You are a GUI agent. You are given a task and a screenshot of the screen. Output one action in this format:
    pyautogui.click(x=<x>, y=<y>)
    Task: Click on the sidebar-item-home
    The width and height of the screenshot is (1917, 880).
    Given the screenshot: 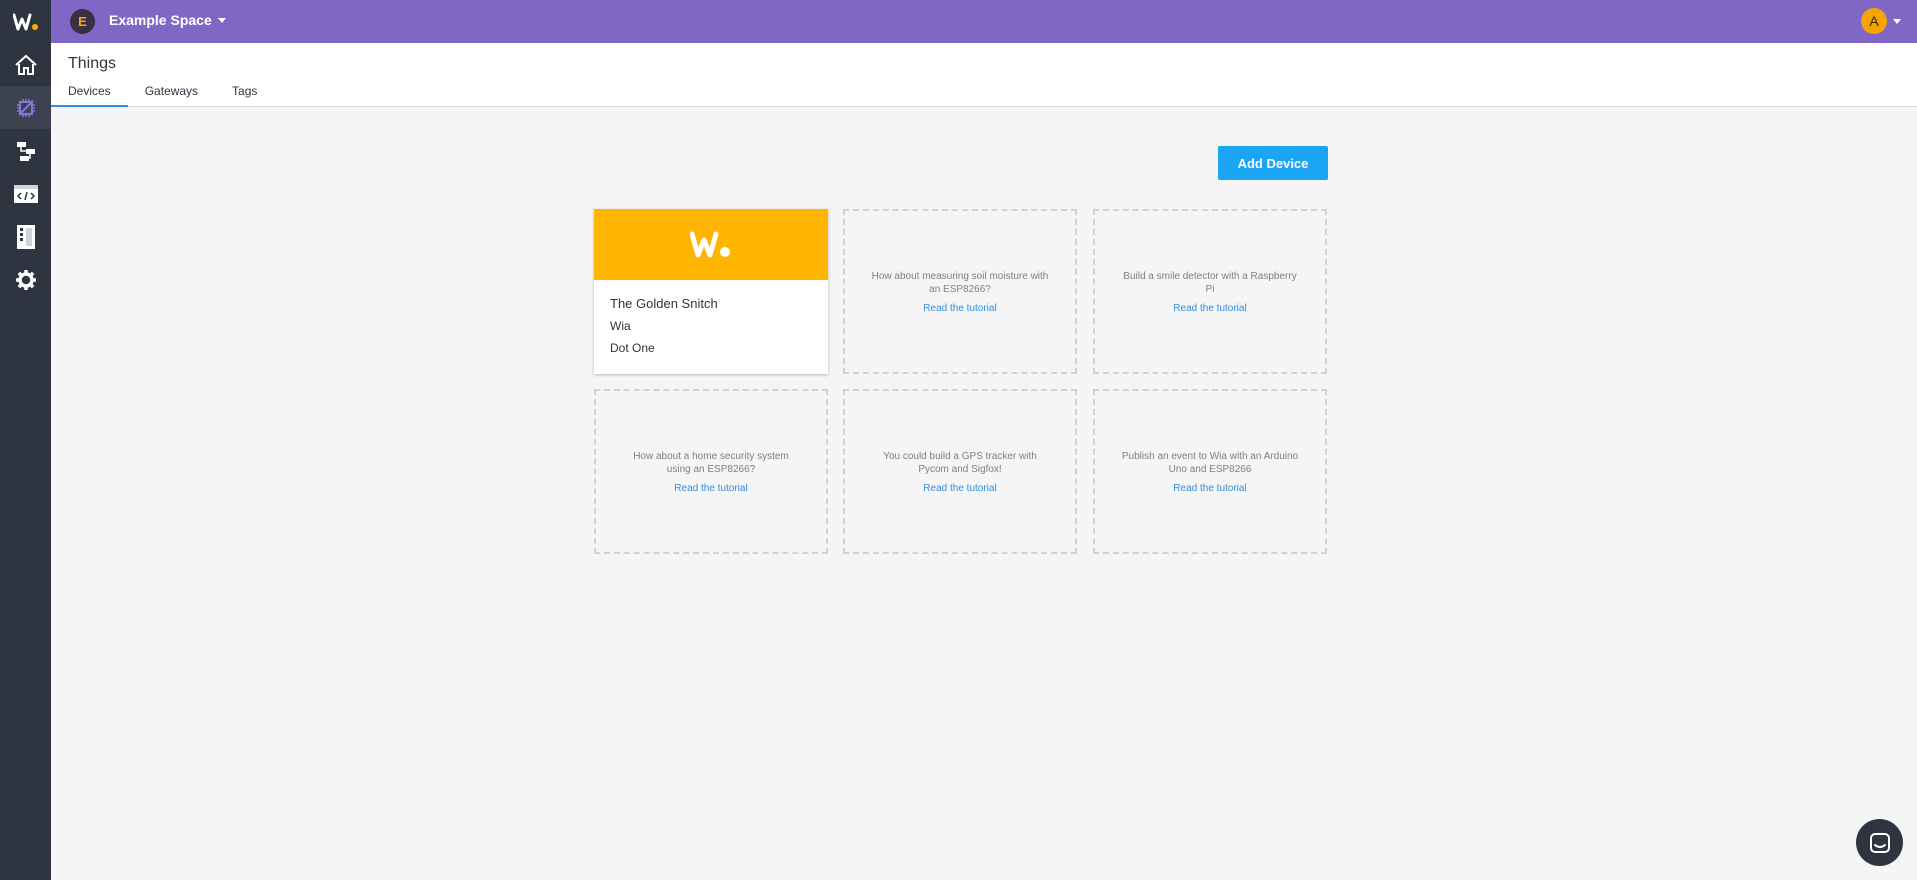 What is the action you would take?
    pyautogui.click(x=25, y=64)
    